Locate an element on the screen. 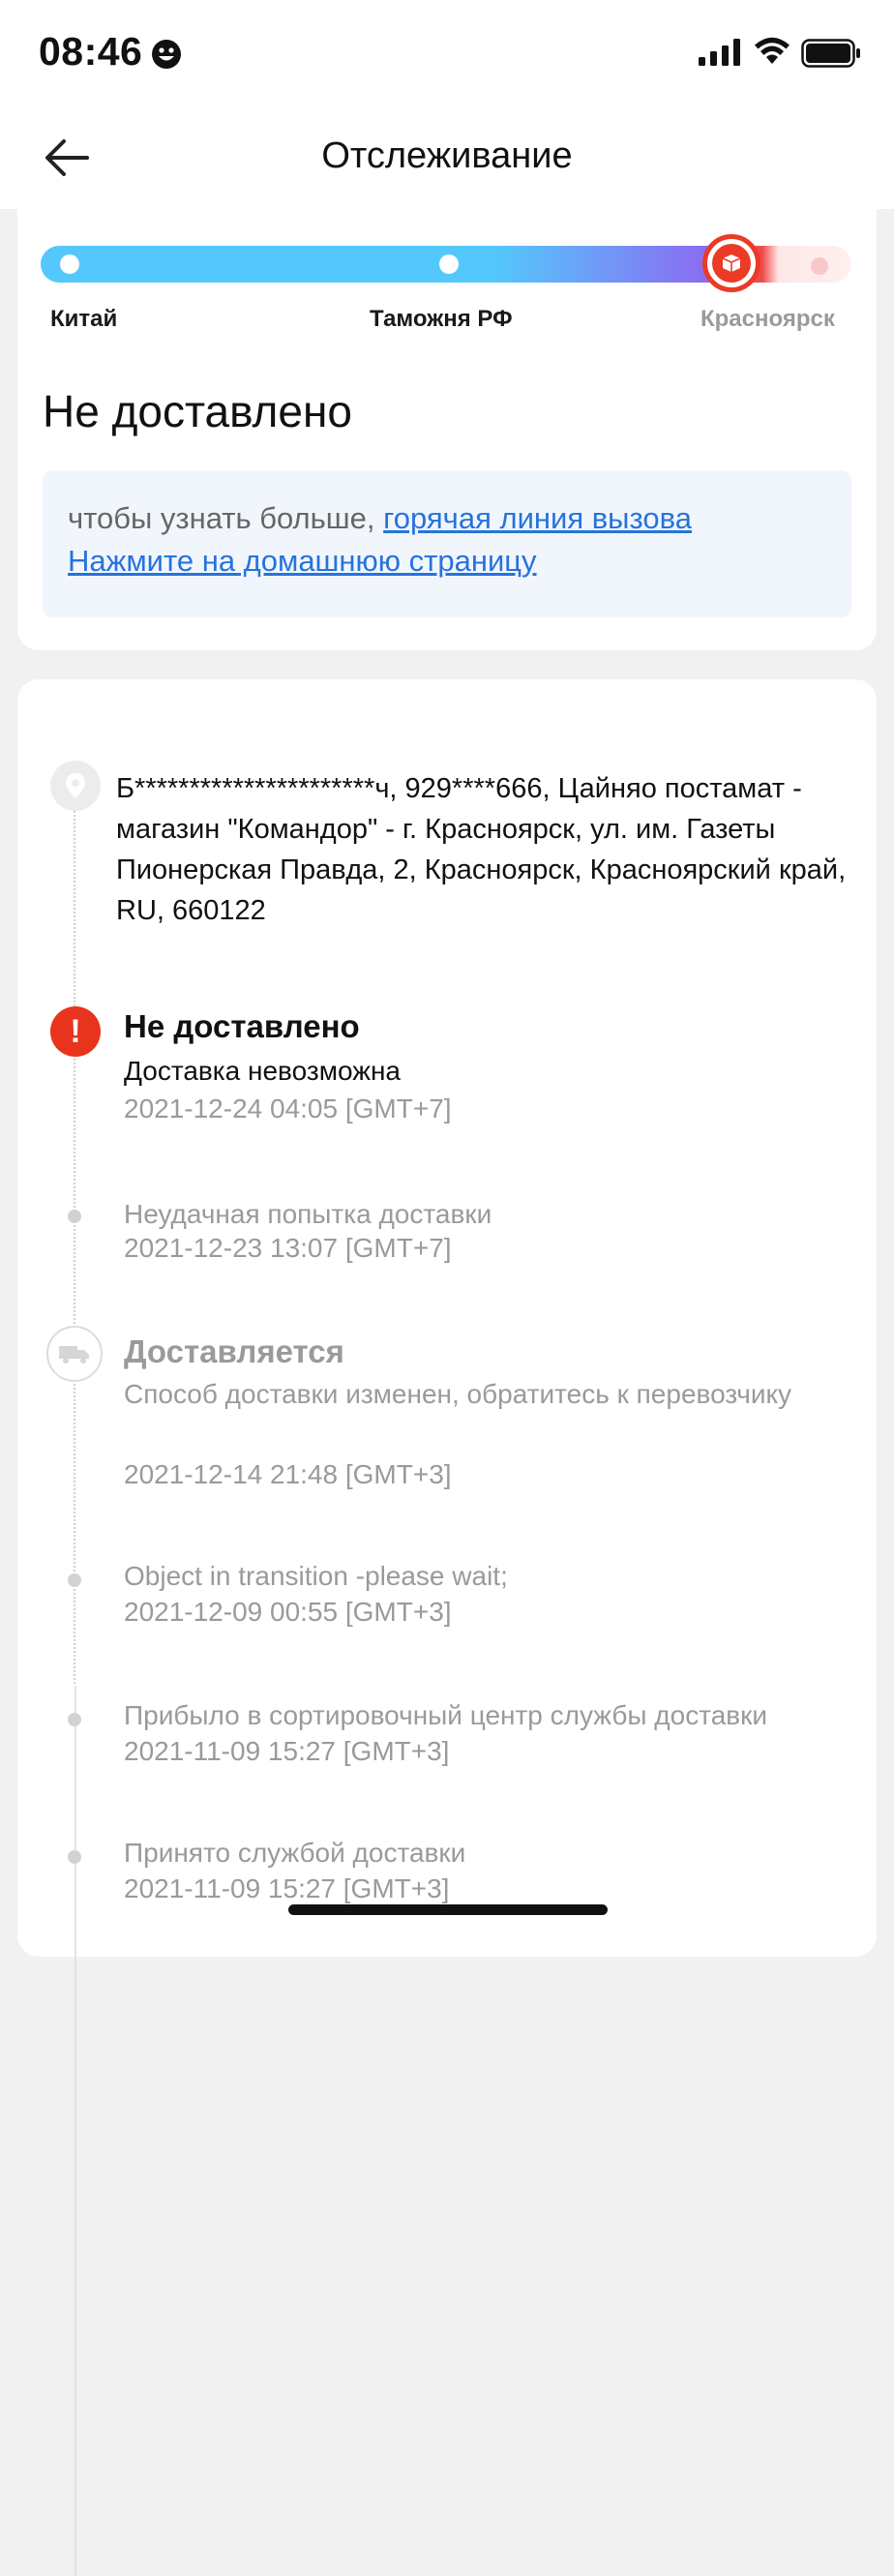 This screenshot has height=2576, width=894. event-description: Неудачная попытка доставки is located at coordinates (308, 1214).